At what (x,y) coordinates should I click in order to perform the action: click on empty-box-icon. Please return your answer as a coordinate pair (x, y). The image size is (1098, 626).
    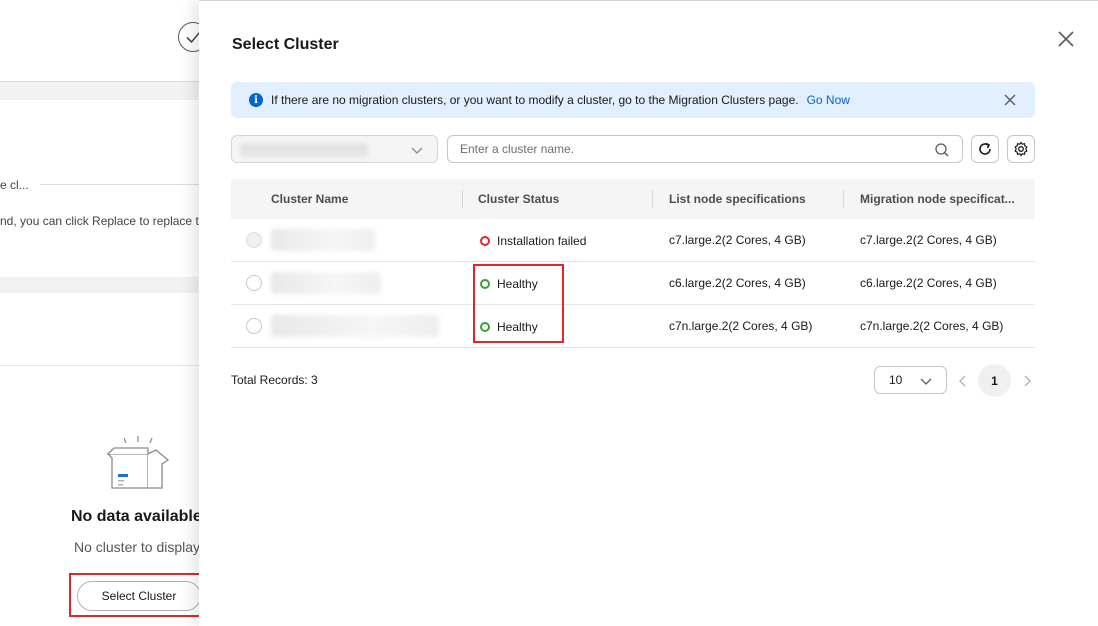
    Looking at the image, I should click on (138, 464).